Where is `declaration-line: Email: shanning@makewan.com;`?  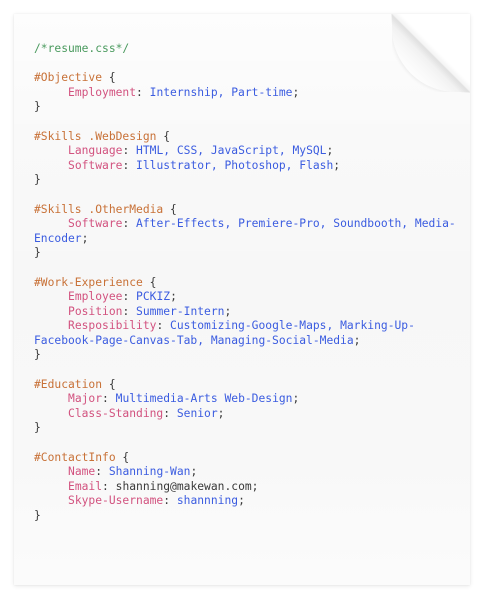
declaration-line: Email: shanning@makewan.com; is located at coordinates (248, 487).